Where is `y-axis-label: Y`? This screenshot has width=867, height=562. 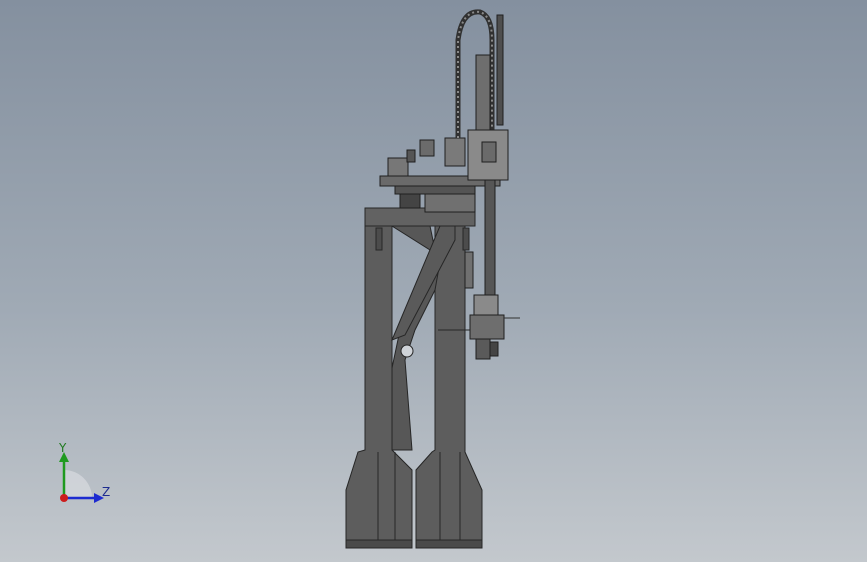 y-axis-label: Y is located at coordinates (63, 448).